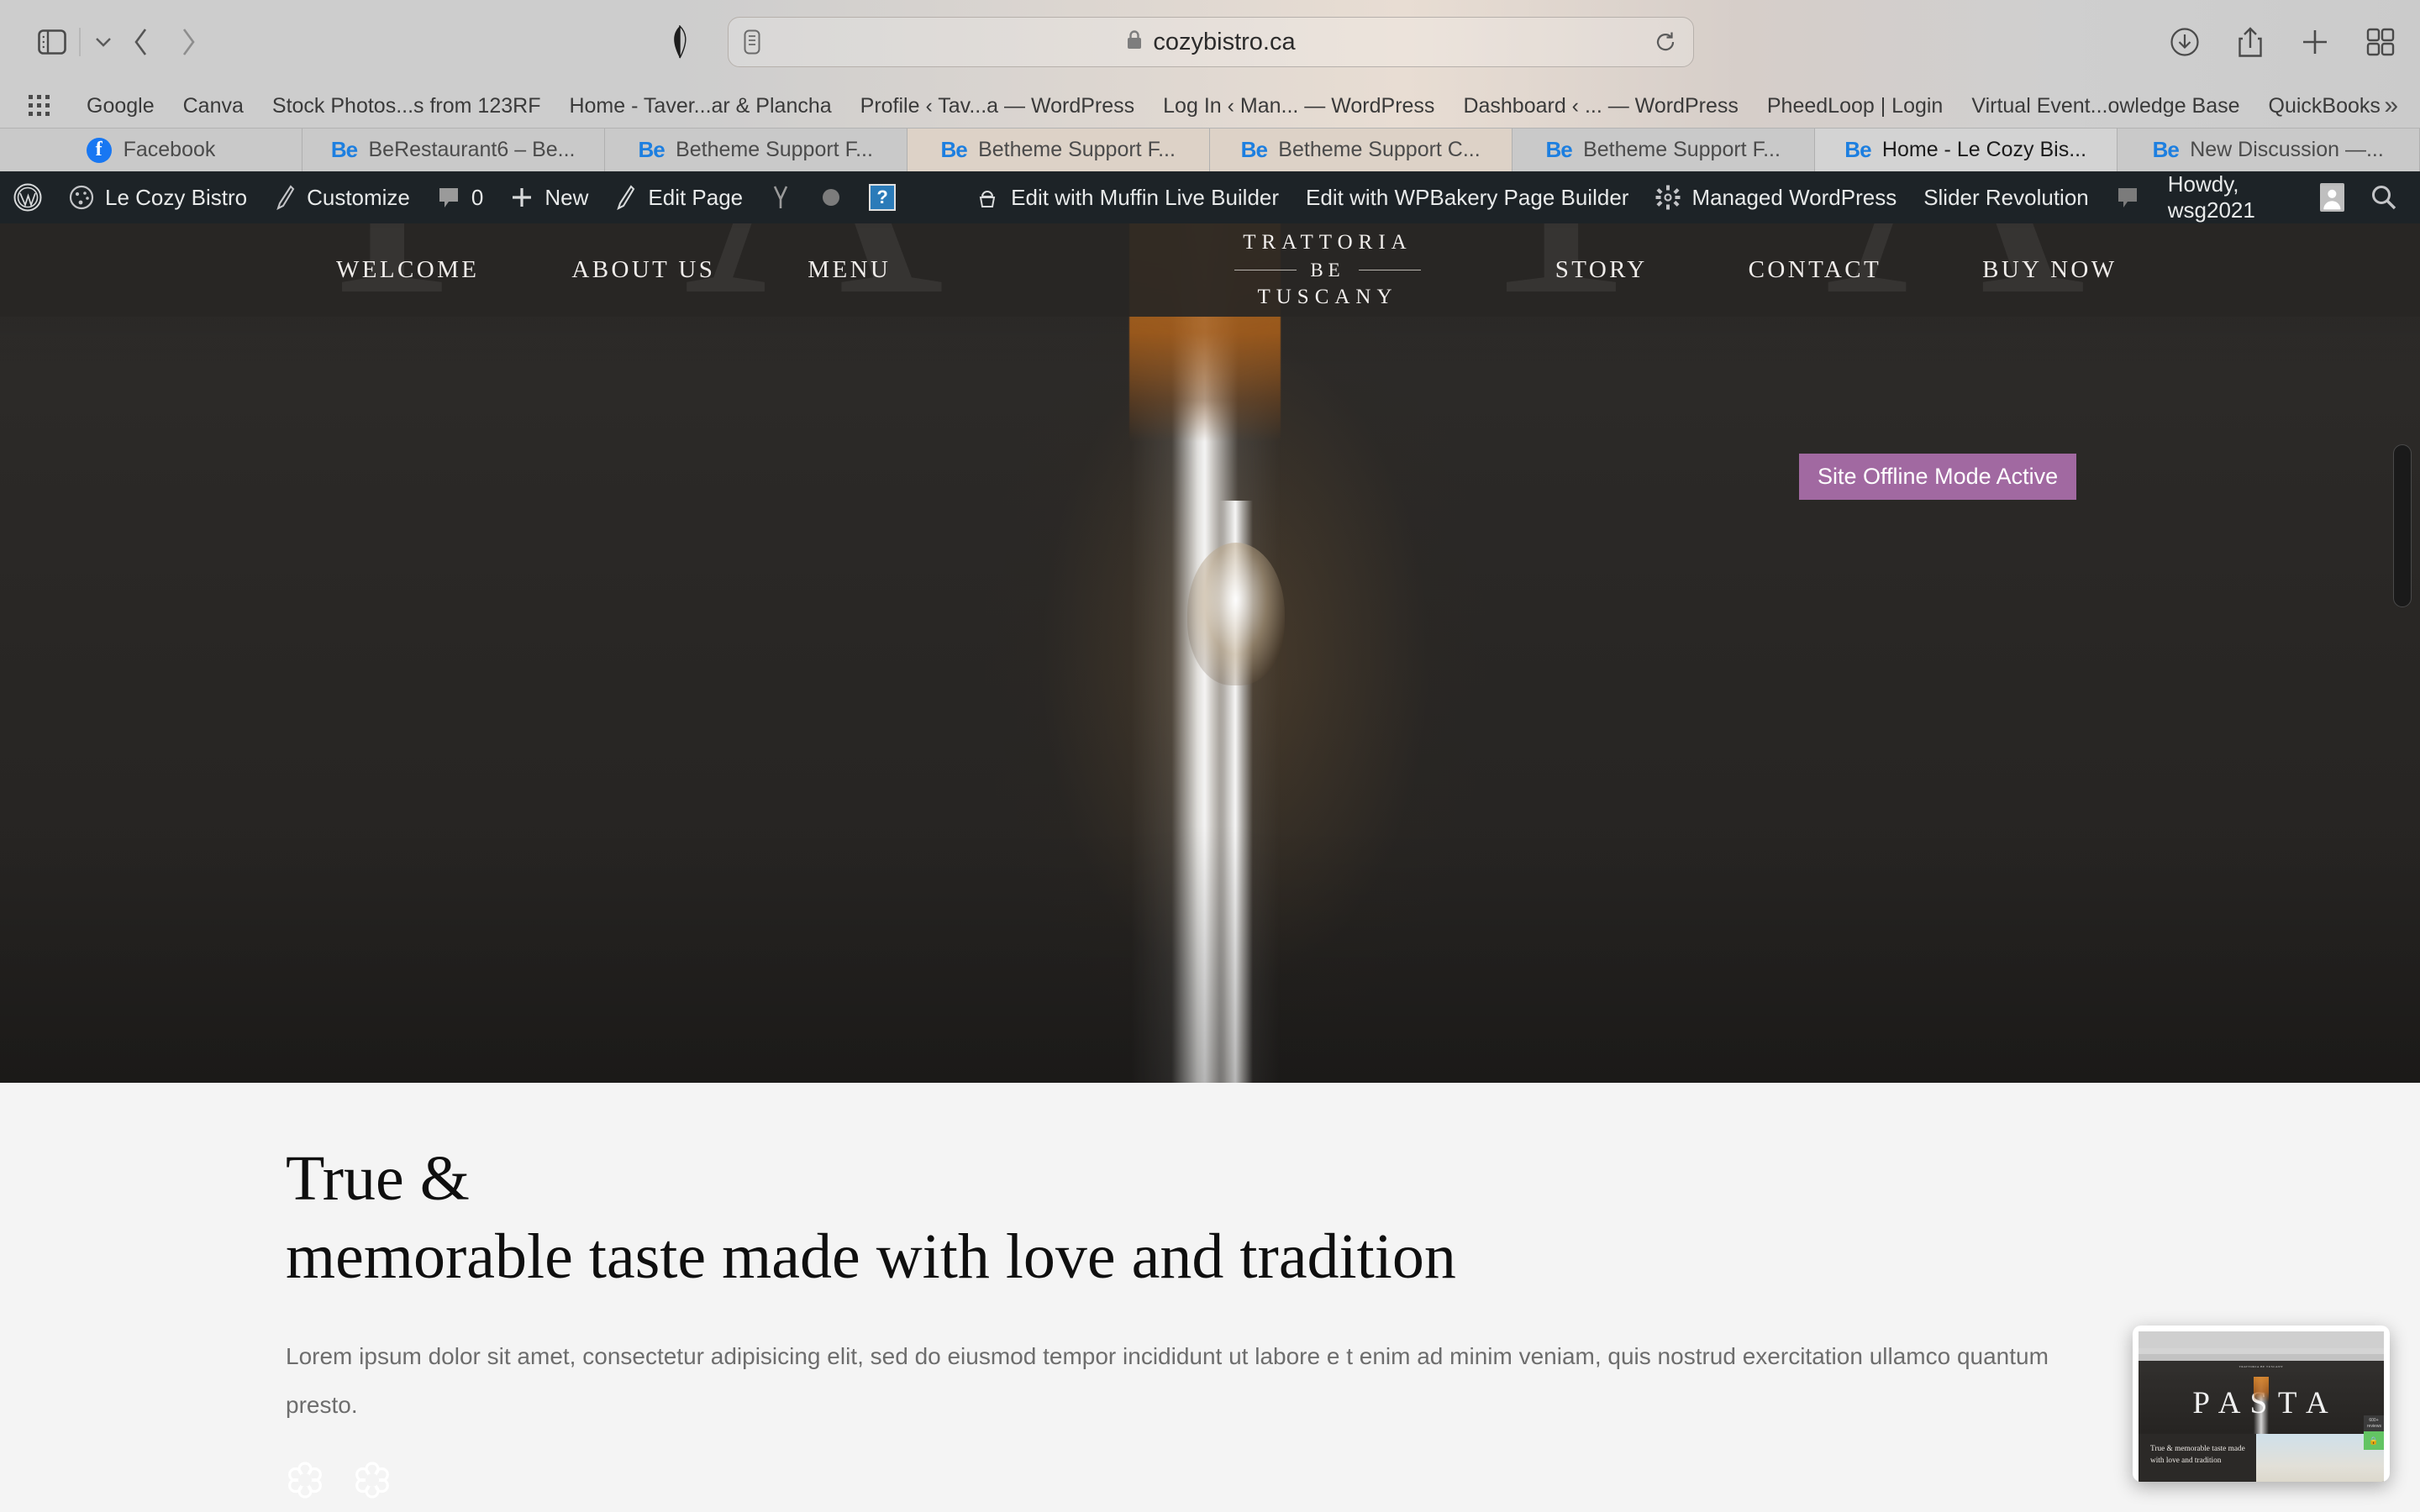 This screenshot has width=2420, height=1512. Describe the element at coordinates (151, 150) in the screenshot. I see `tab-facebook: f Facebook` at that location.